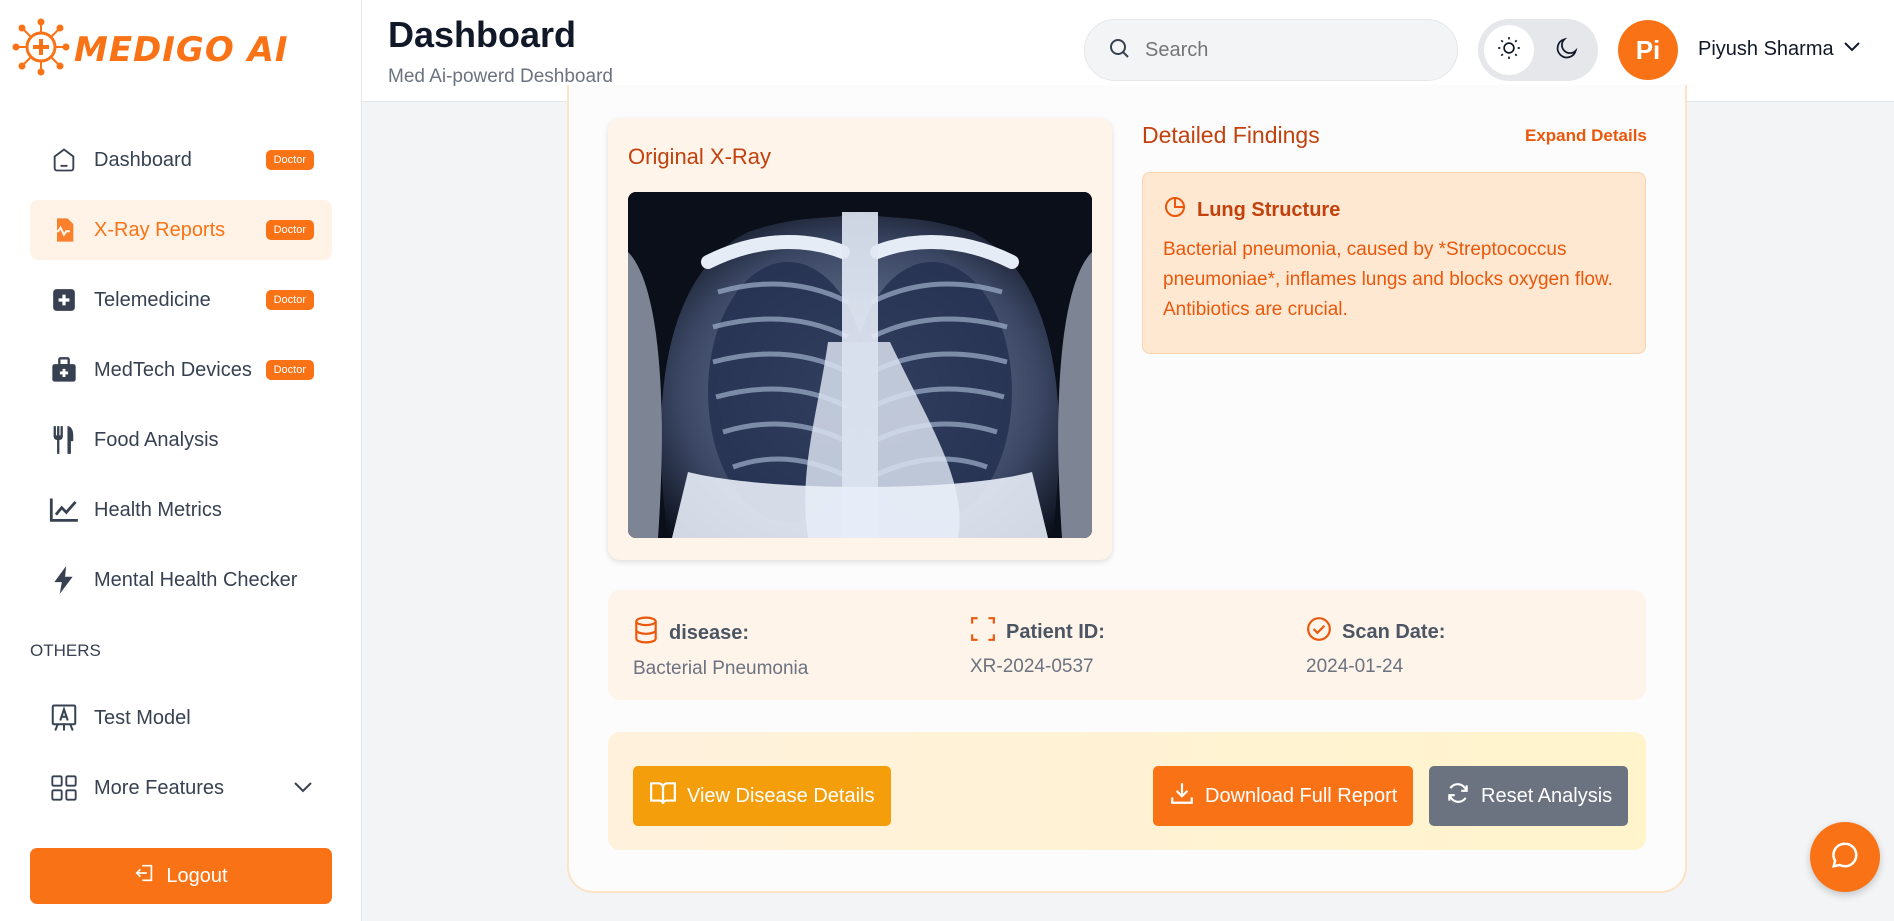  Describe the element at coordinates (482, 34) in the screenshot. I see `page-title: Dashboard` at that location.